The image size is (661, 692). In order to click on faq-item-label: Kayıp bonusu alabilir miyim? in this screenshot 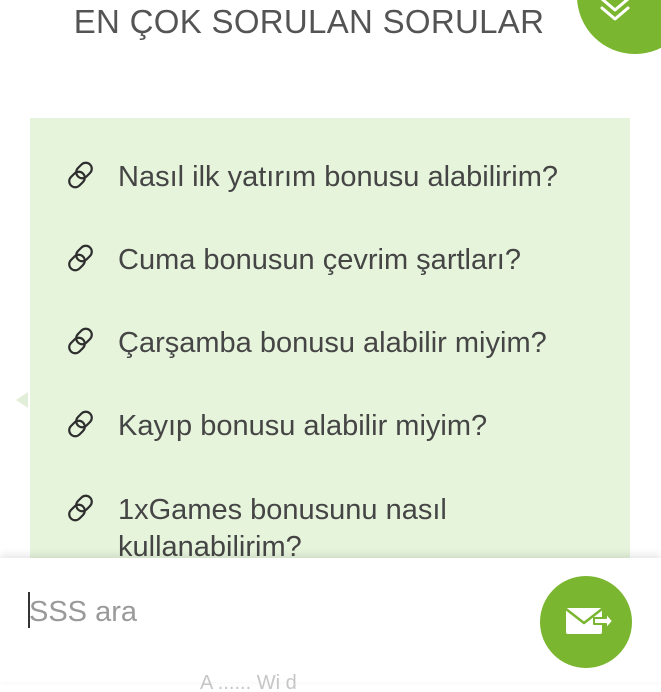, I will do `click(303, 426)`.